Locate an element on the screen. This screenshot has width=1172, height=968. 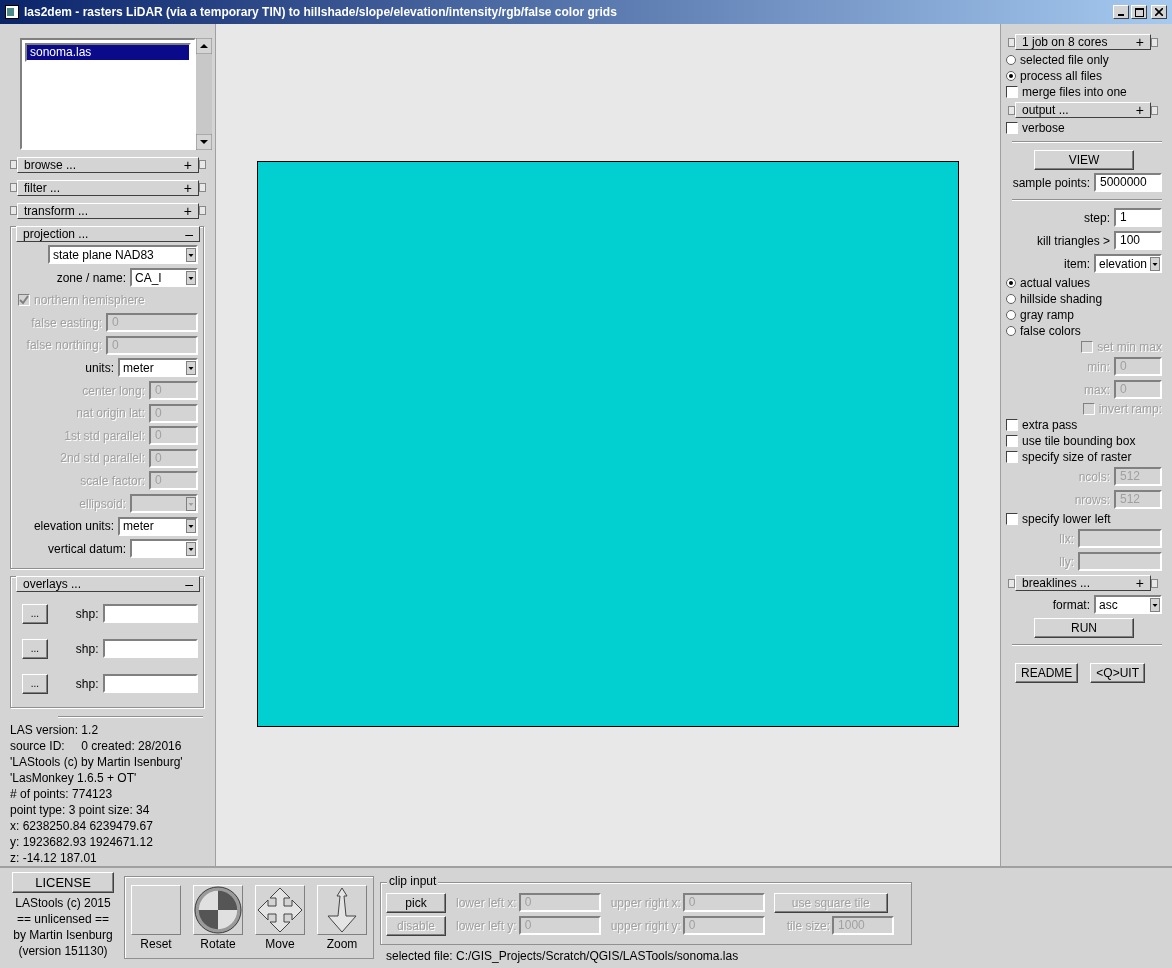
radio-label: selected file only is located at coordinates (1064, 60).